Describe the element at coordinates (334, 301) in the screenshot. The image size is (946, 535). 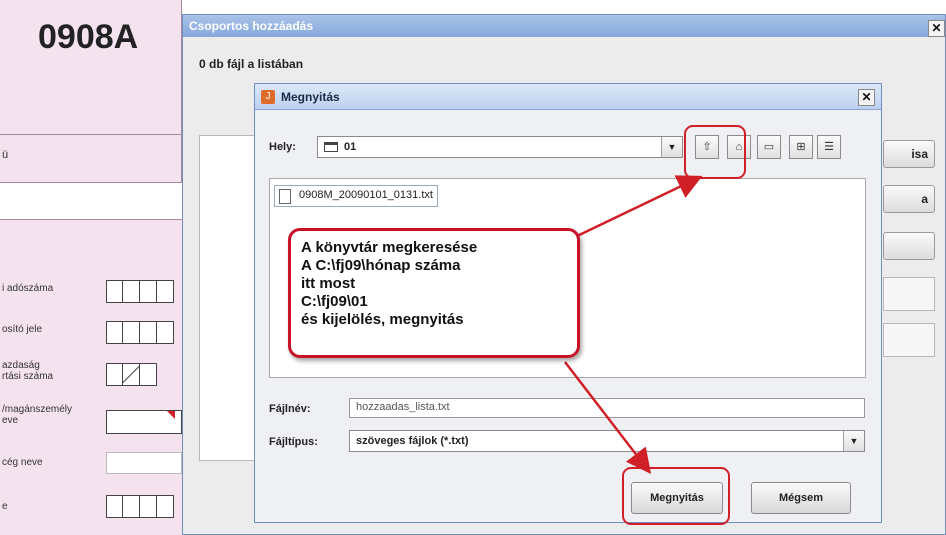
I see `callout-line: C:\fj09\01` at that location.